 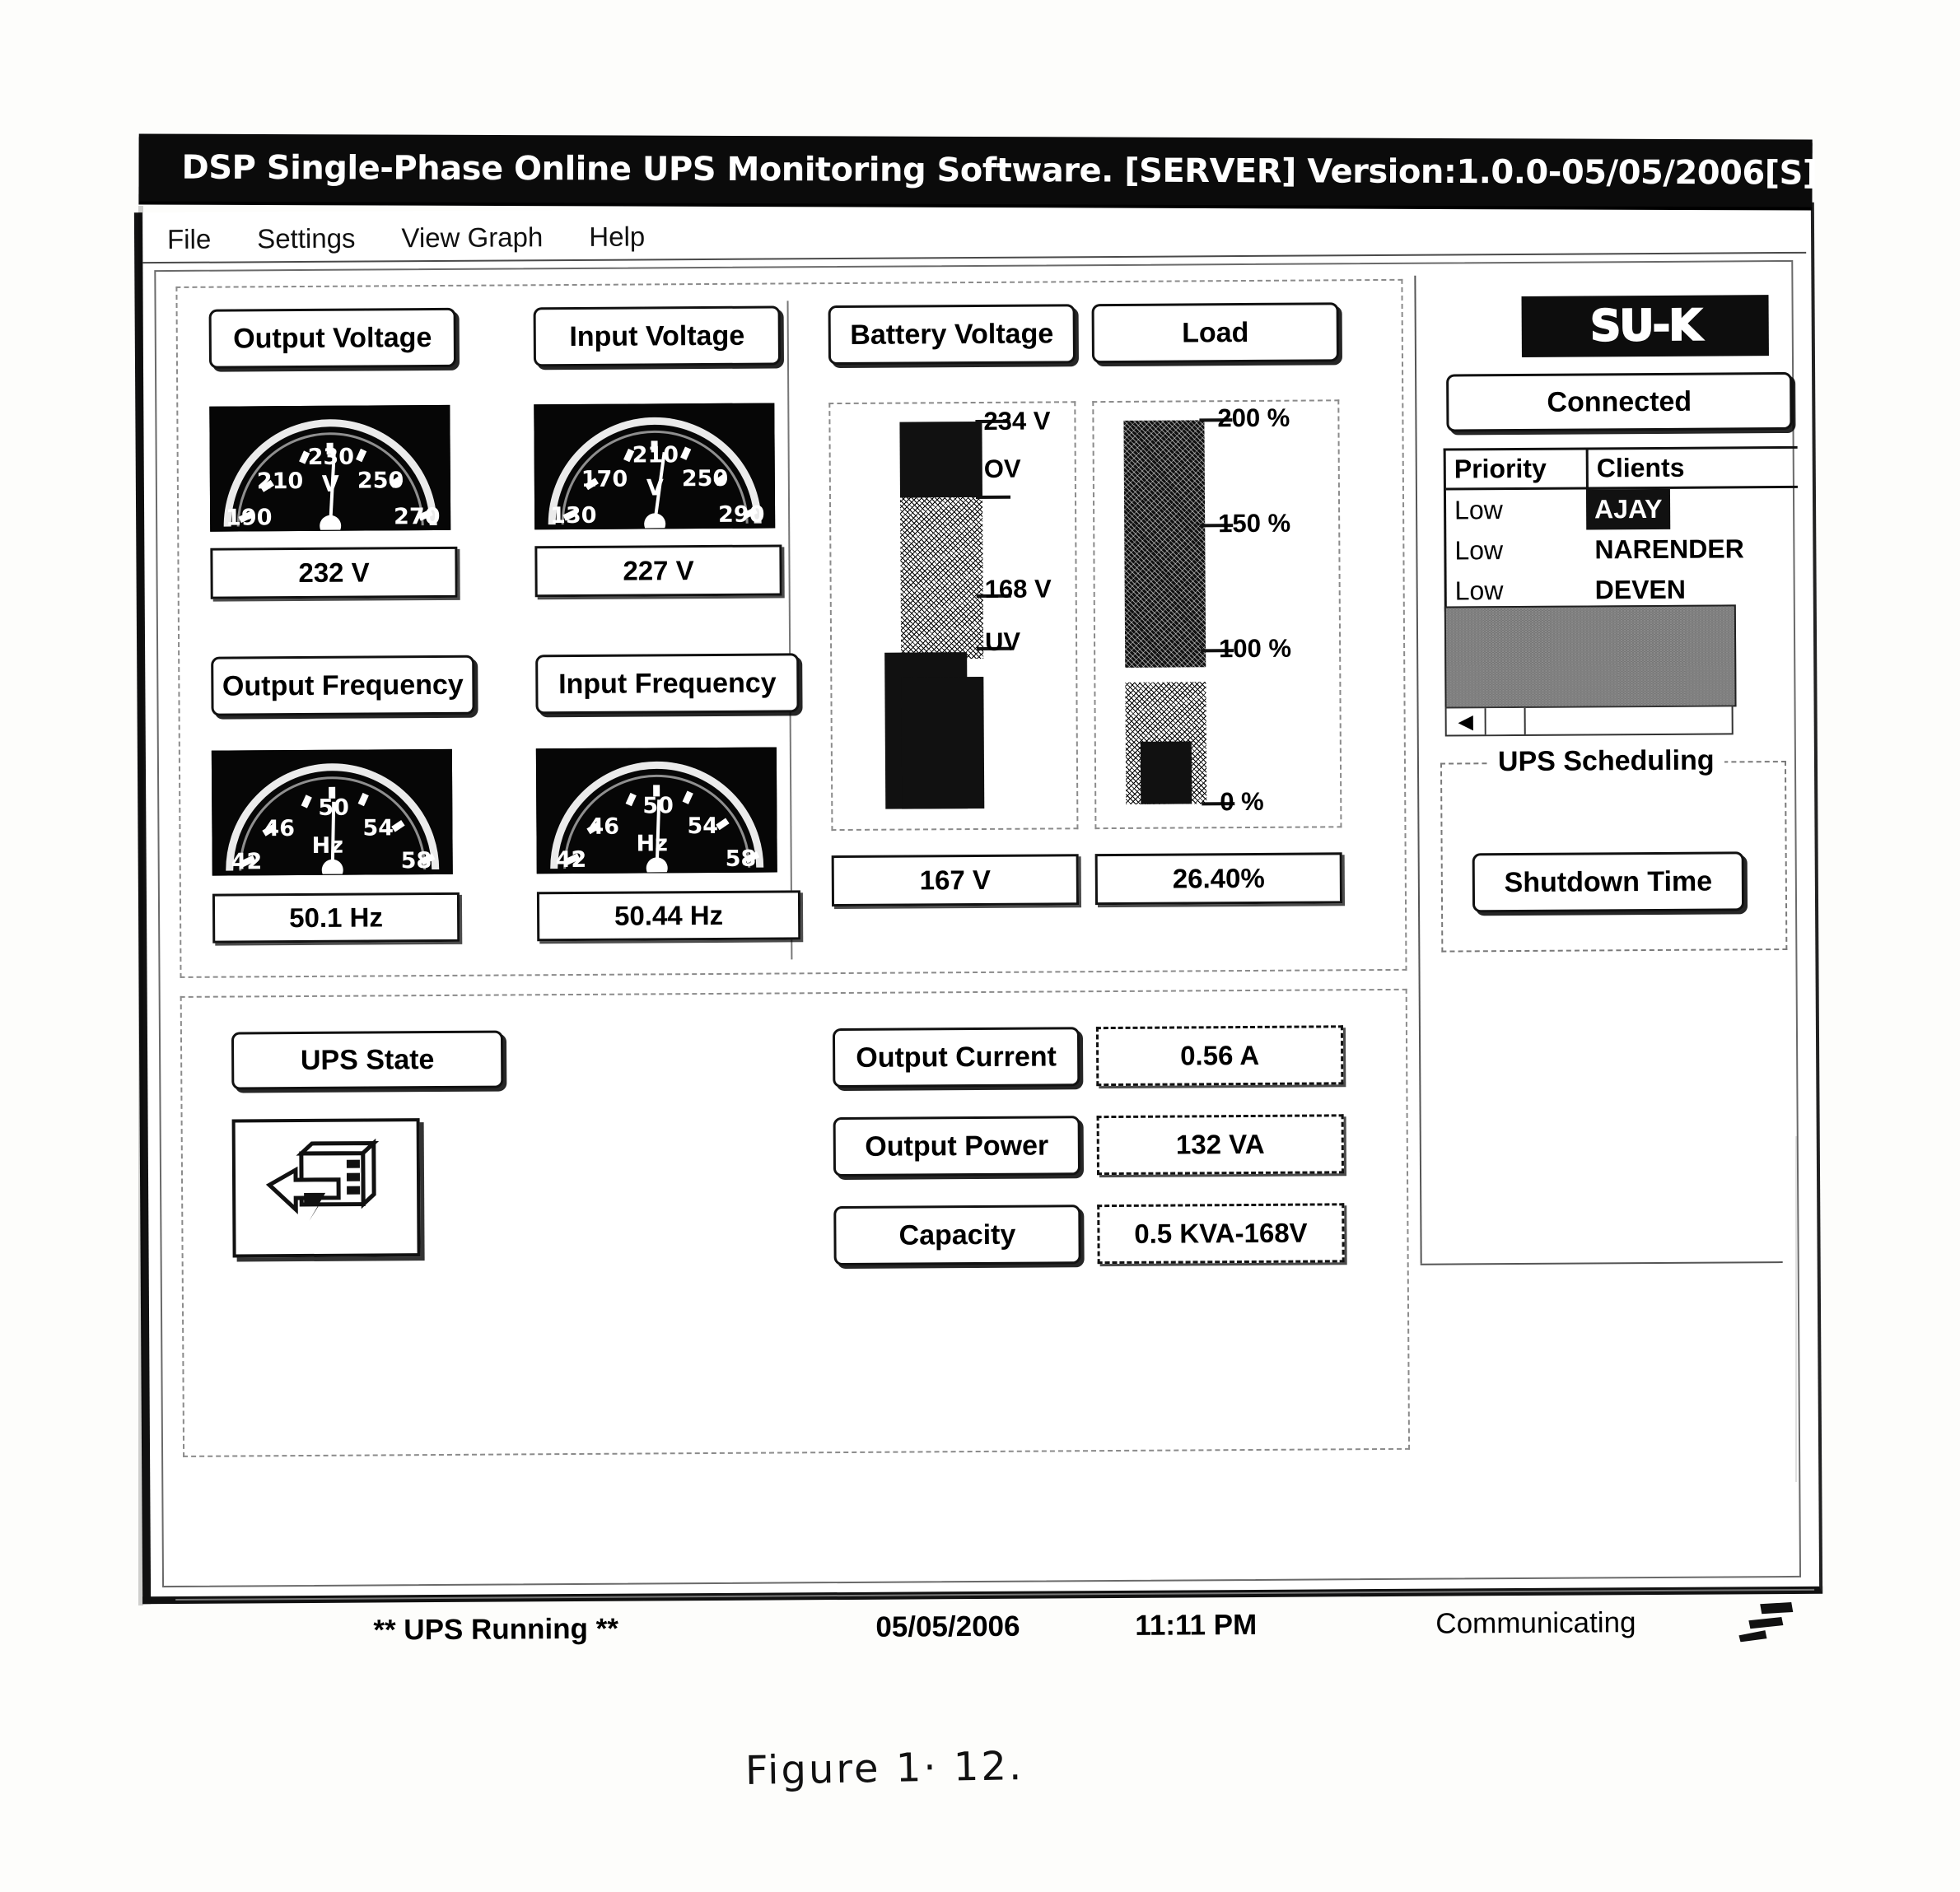 What do you see at coordinates (1590, 656) in the screenshot?
I see `client-list-area` at bounding box center [1590, 656].